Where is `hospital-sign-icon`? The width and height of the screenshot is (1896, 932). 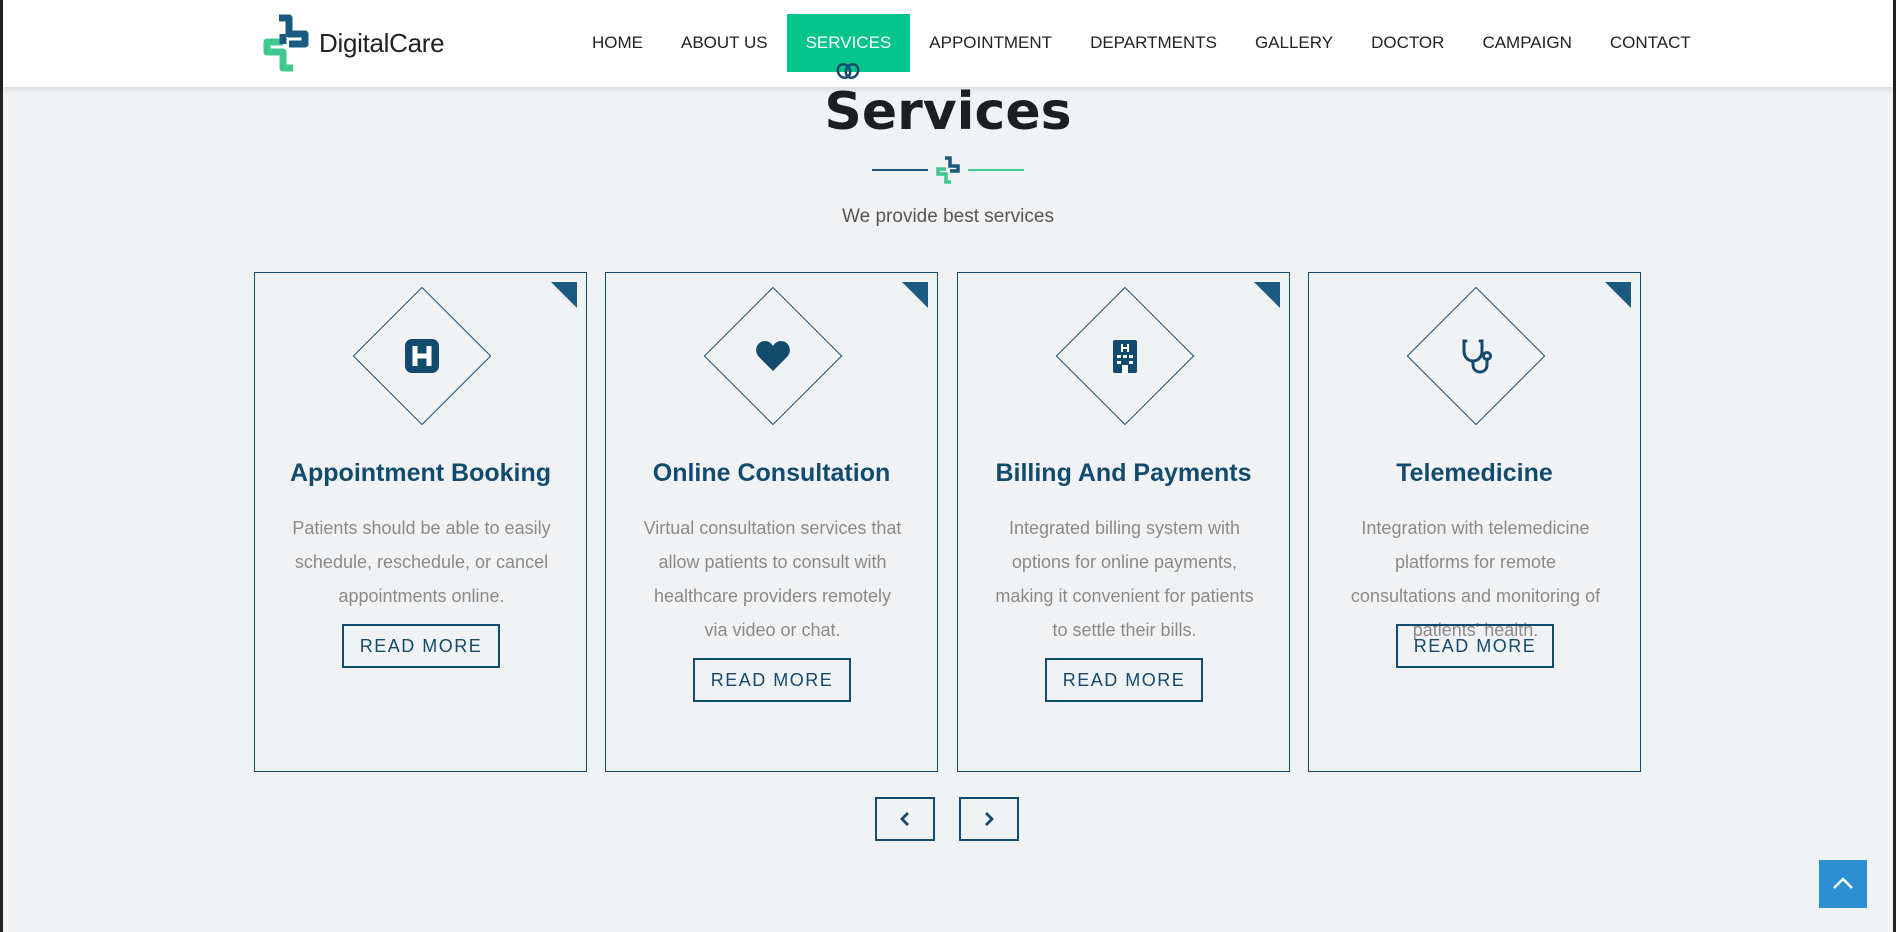 hospital-sign-icon is located at coordinates (422, 356).